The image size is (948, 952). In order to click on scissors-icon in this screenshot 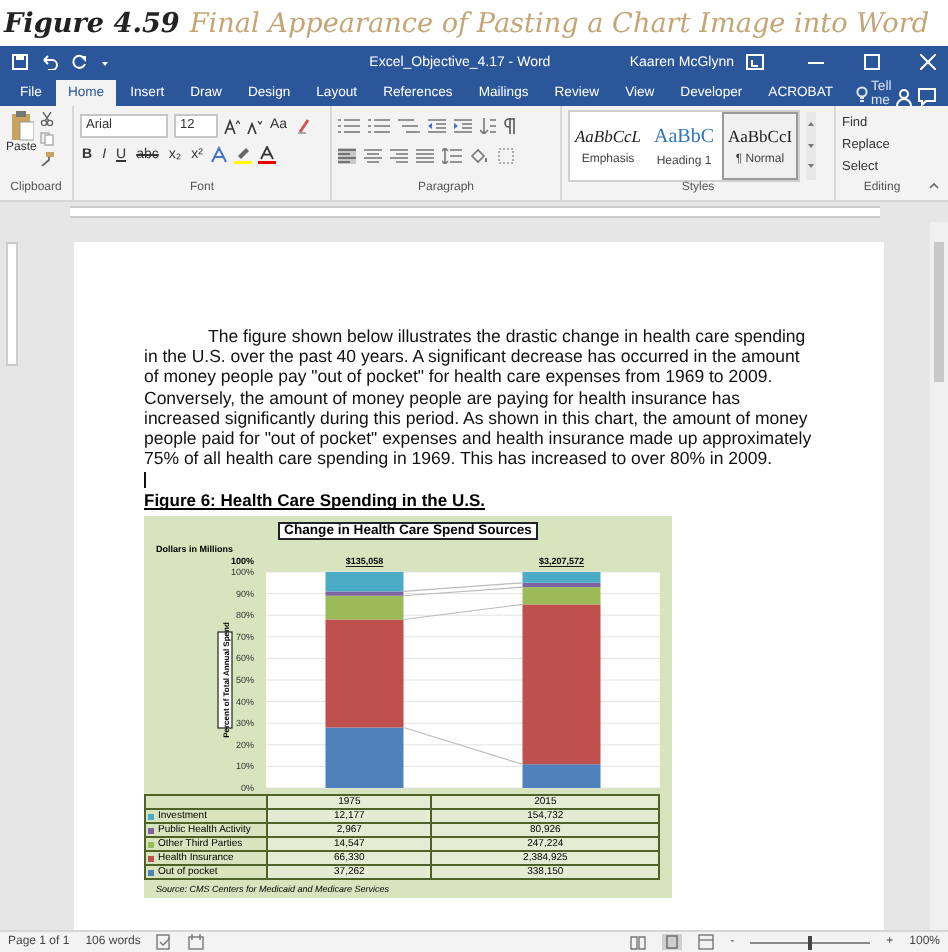, I will do `click(47, 119)`.